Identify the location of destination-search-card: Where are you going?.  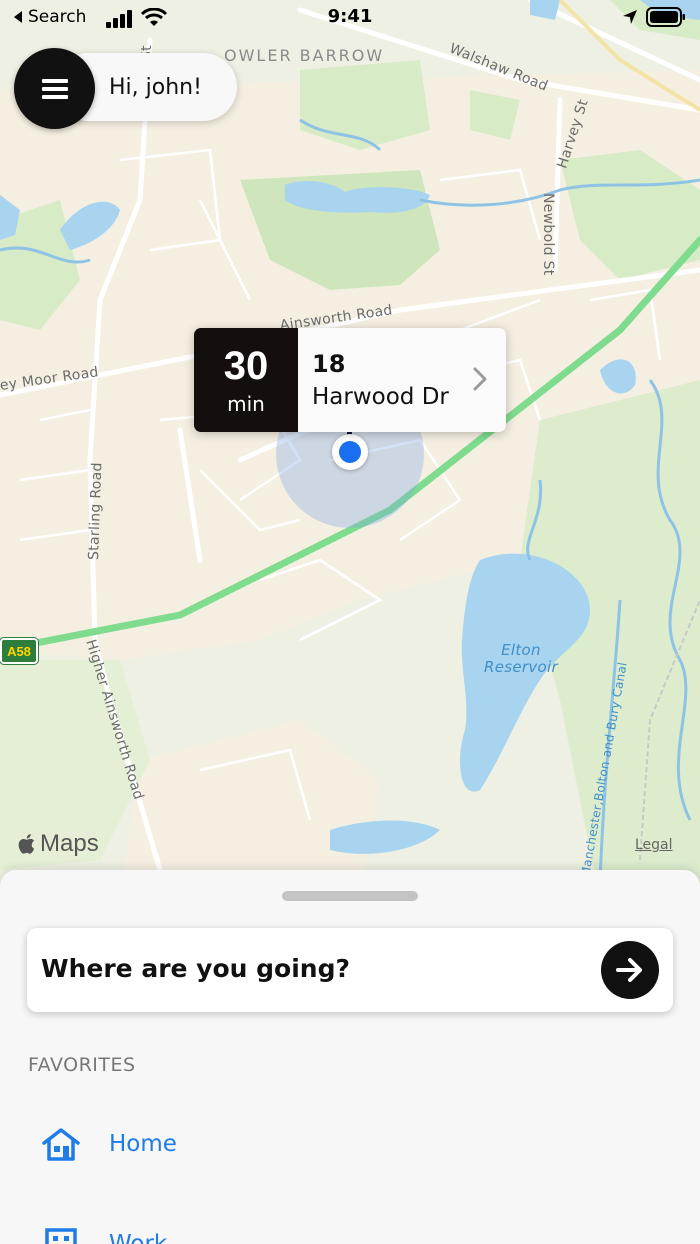
(350, 970).